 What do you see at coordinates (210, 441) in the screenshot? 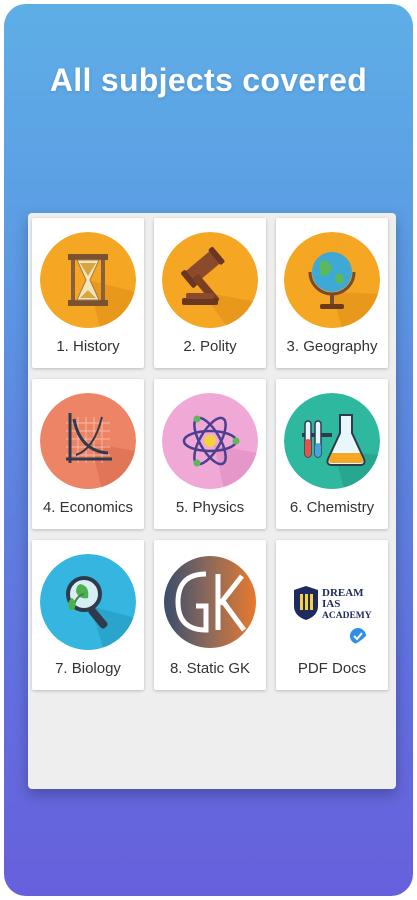
I see `atom-icon` at bounding box center [210, 441].